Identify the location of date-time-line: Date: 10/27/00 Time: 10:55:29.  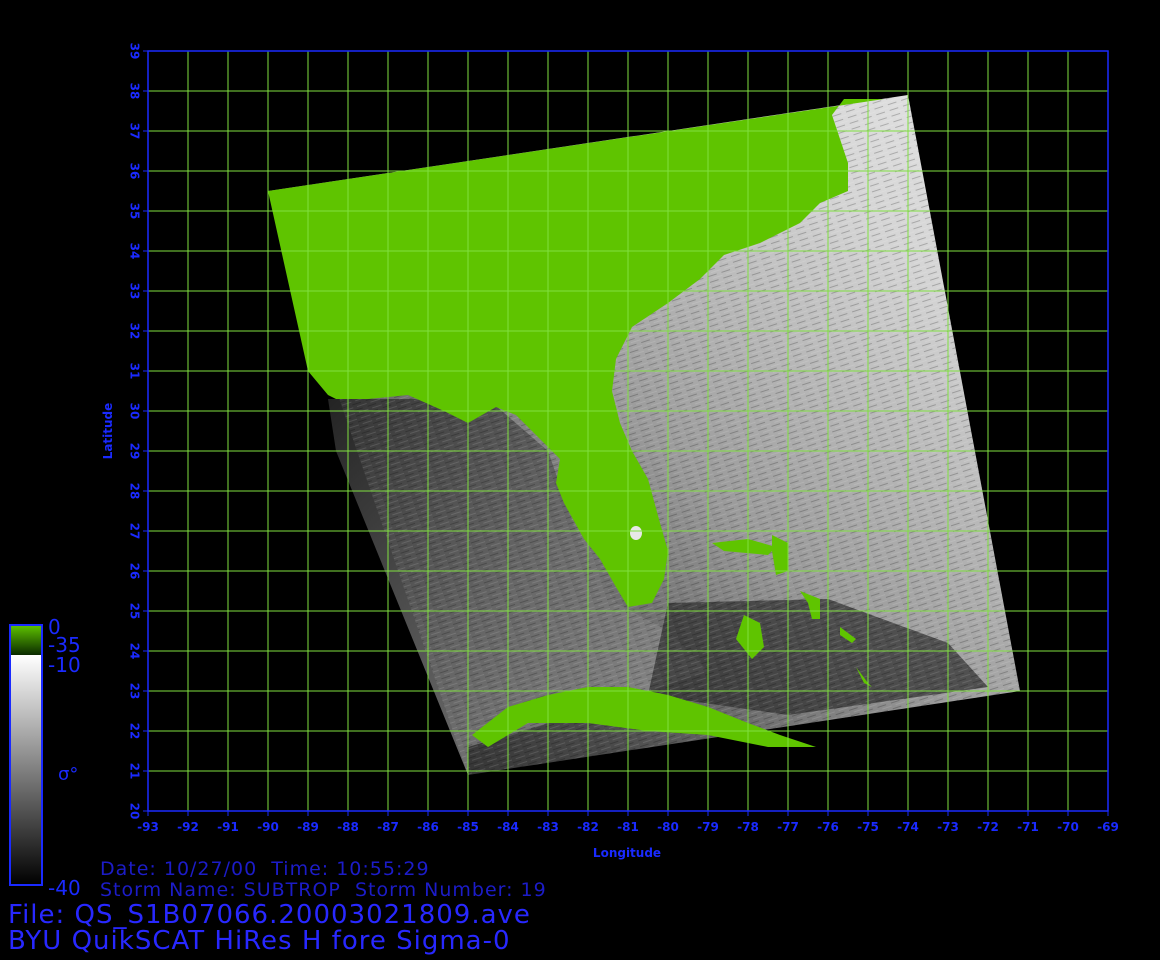
(265, 869).